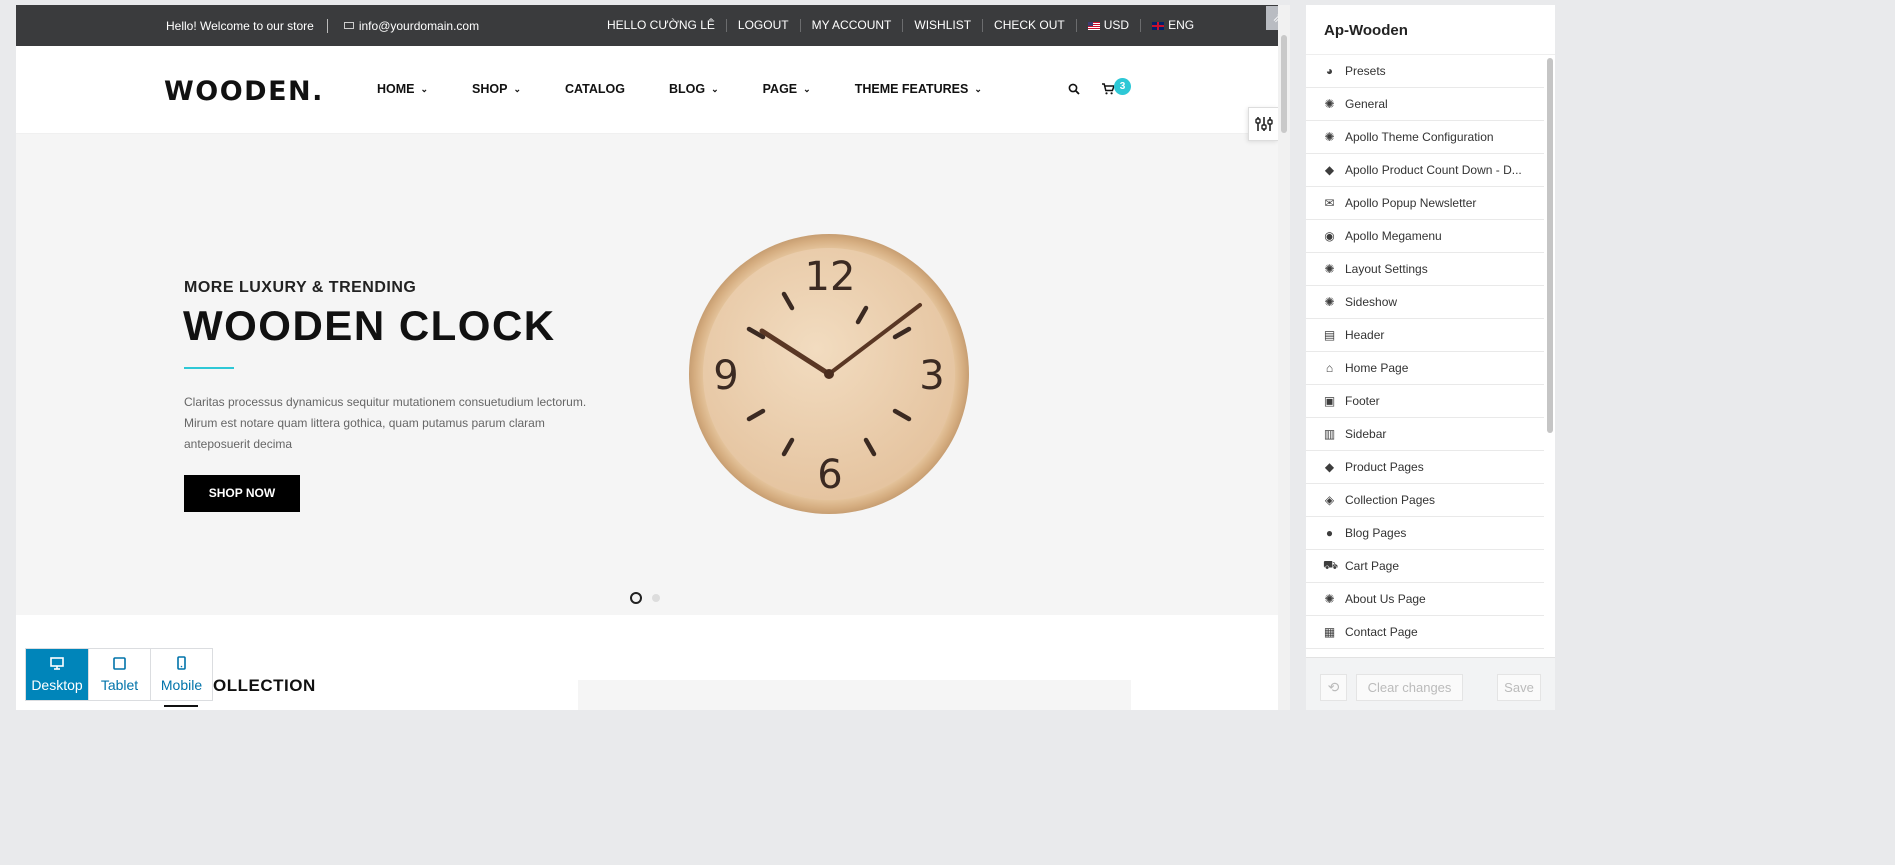 Image resolution: width=1895 pixels, height=865 pixels. I want to click on panel-item-theme-configuration: ✺ Apollo Theme Configuration, so click(1425, 137).